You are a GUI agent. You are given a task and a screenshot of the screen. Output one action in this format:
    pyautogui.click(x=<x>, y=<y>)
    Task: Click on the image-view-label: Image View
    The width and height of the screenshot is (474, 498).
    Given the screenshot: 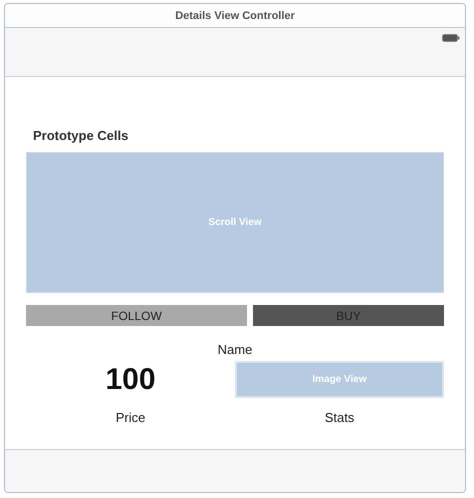 What is the action you would take?
    pyautogui.click(x=339, y=379)
    